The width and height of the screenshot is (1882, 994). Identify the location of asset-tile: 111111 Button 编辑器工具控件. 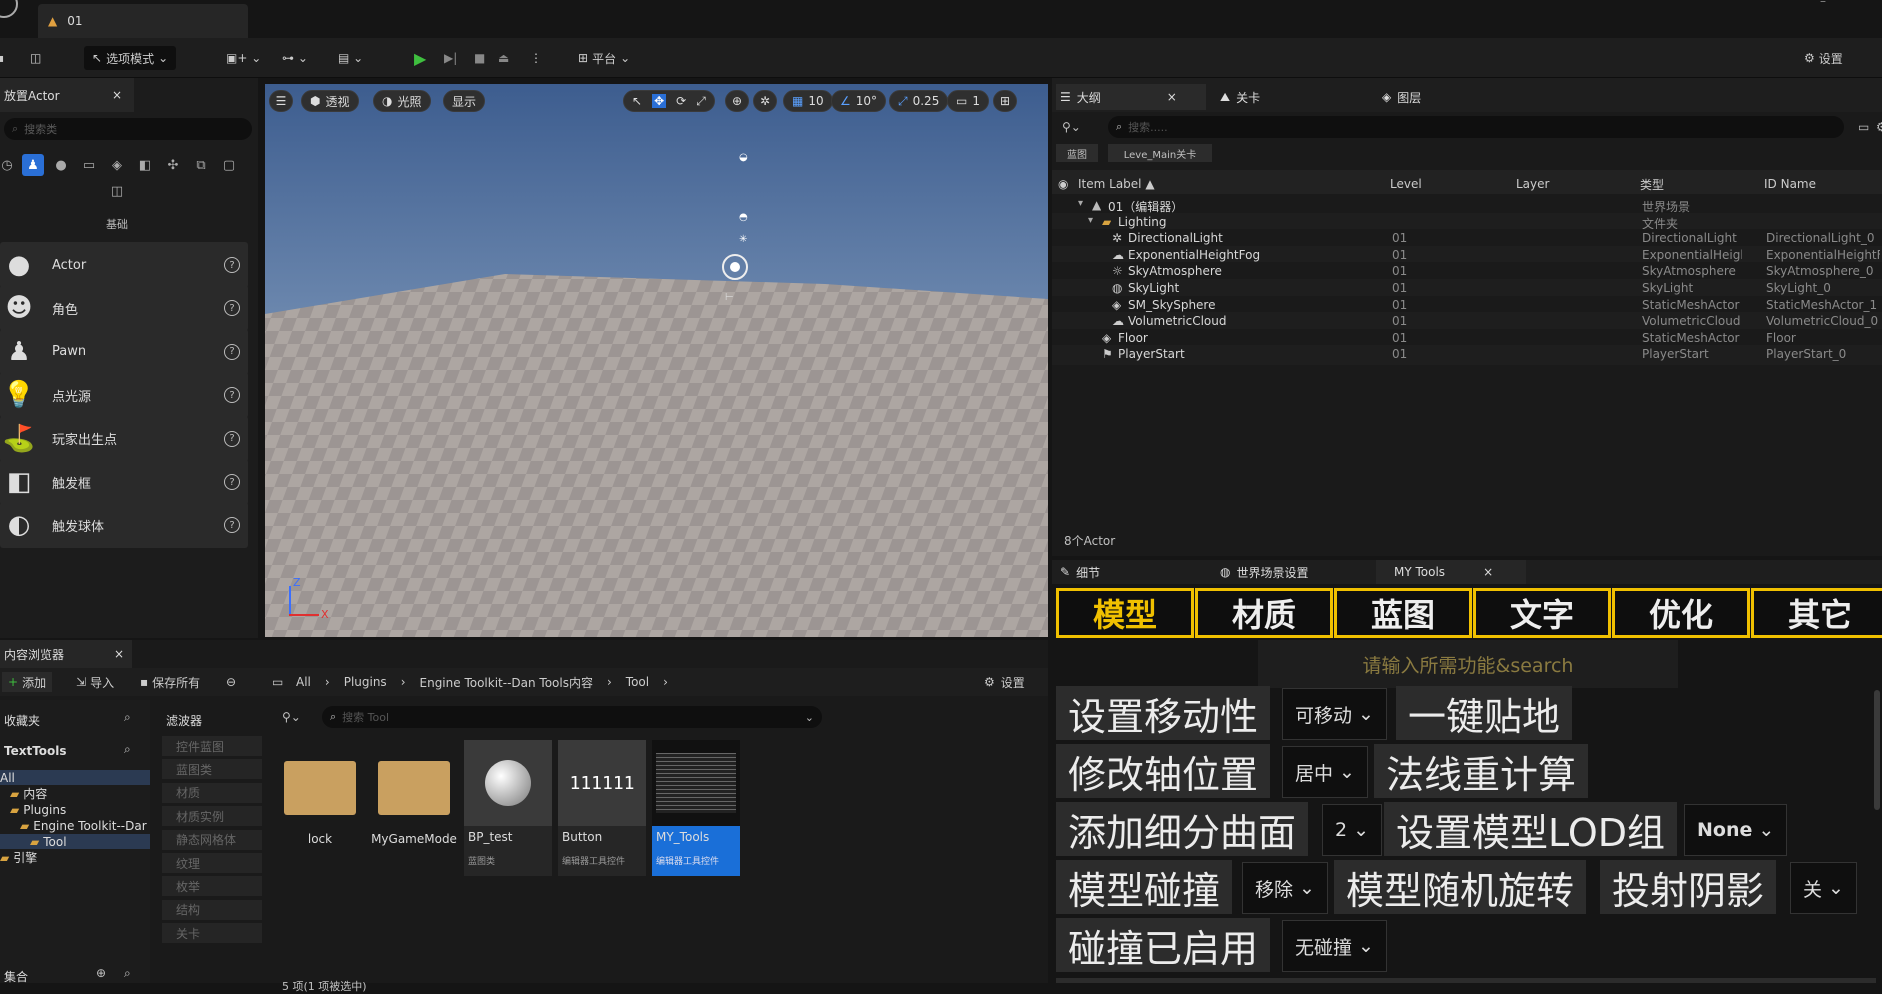
(602, 808).